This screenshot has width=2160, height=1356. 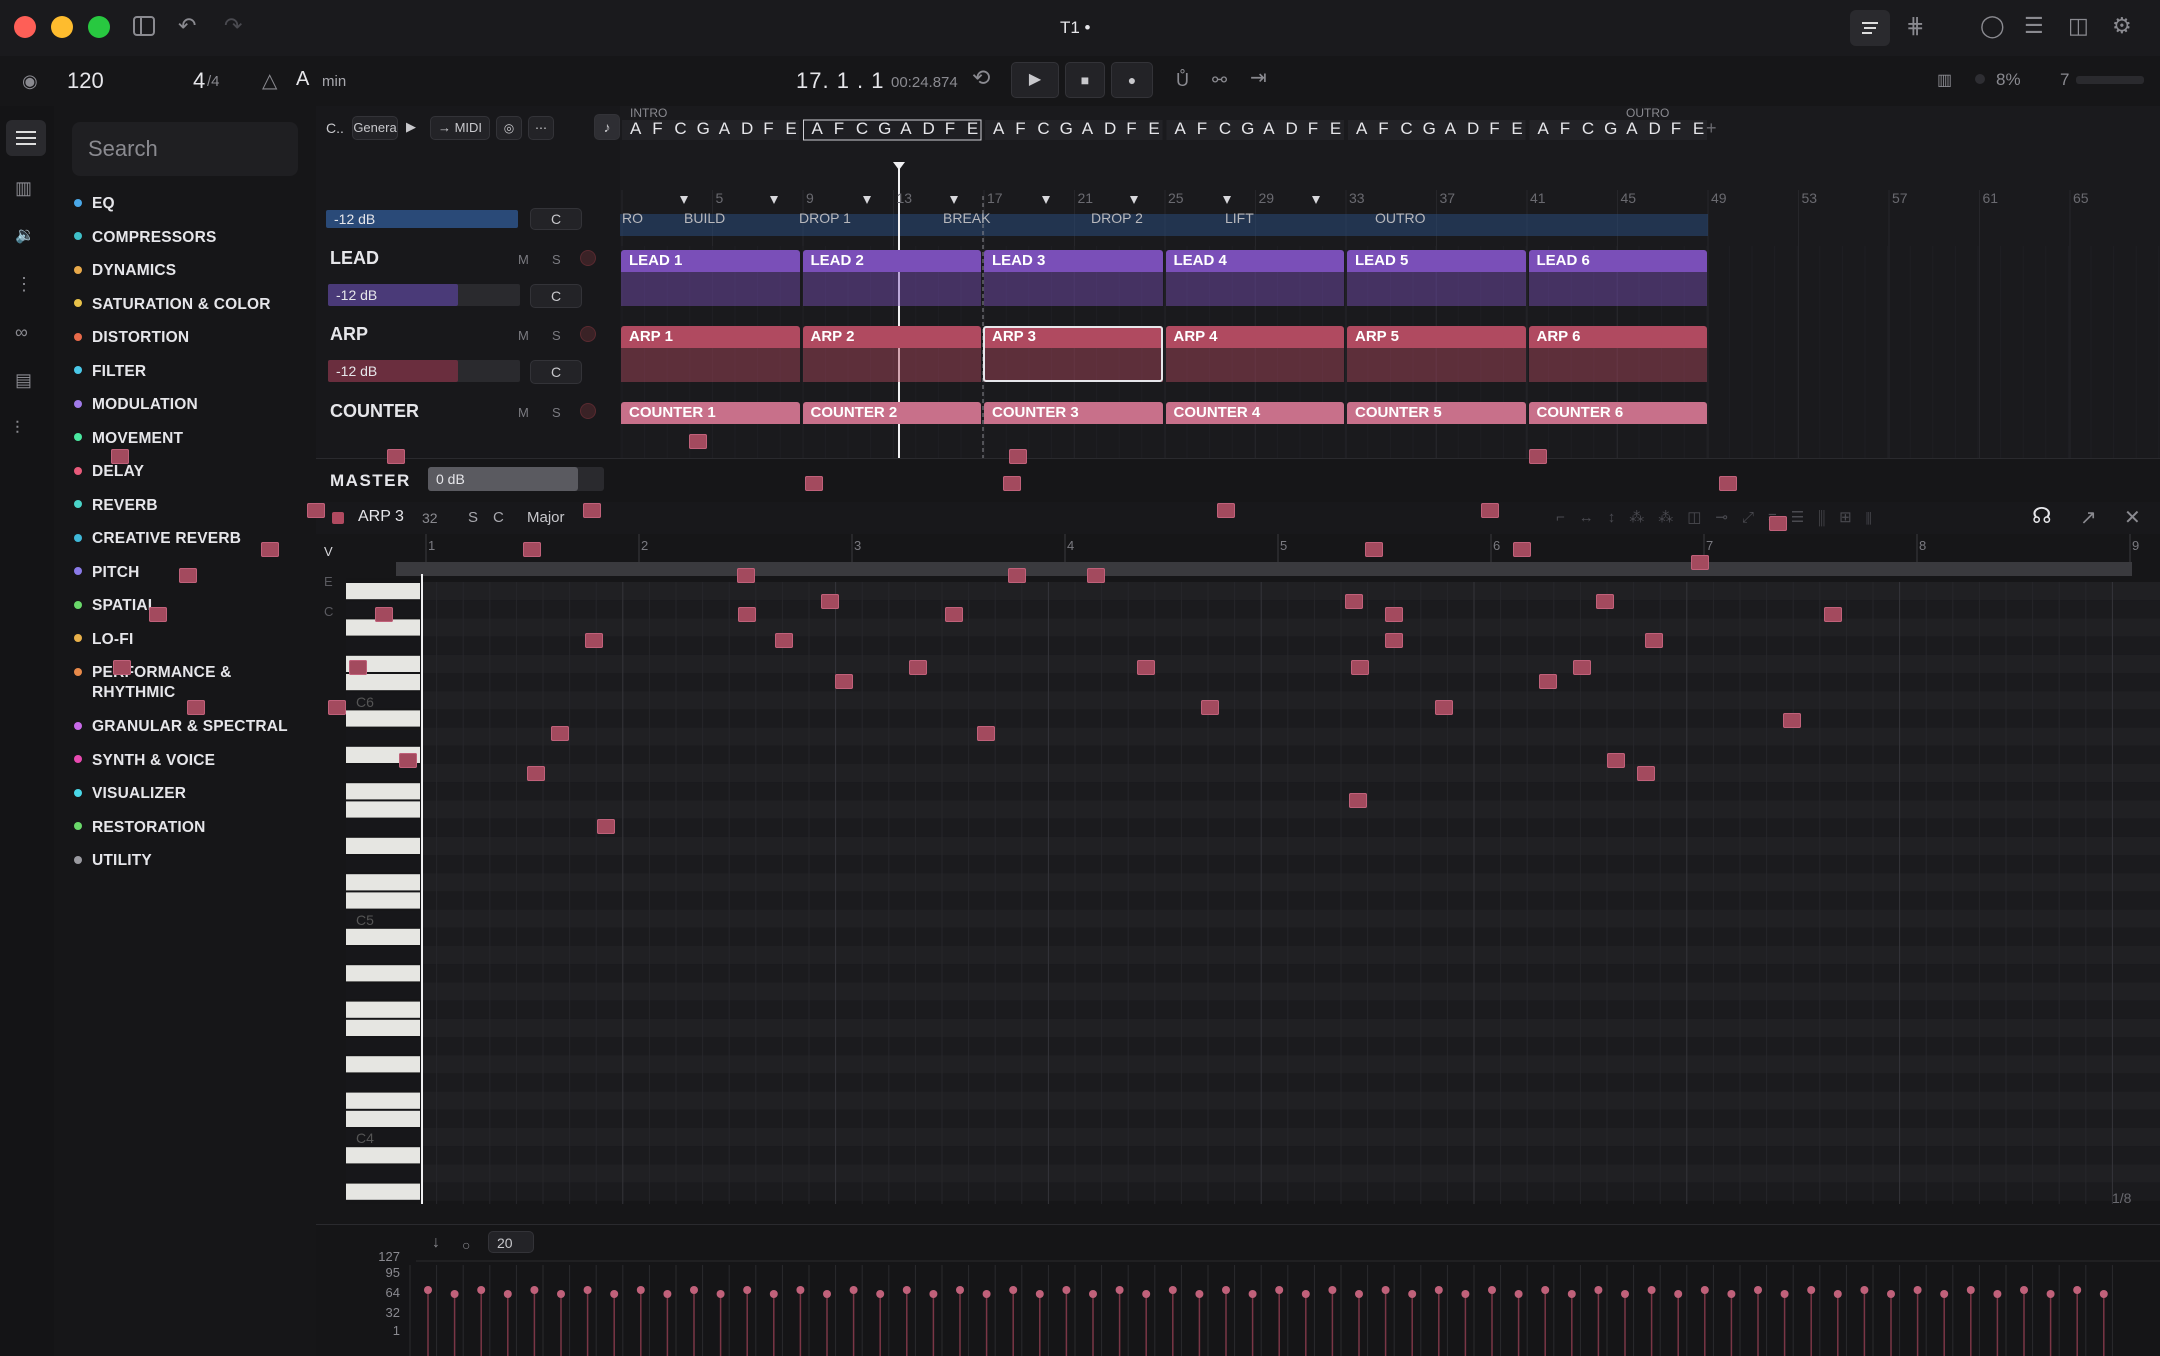 I want to click on lead-clip: LEAD 5, so click(x=1436, y=261).